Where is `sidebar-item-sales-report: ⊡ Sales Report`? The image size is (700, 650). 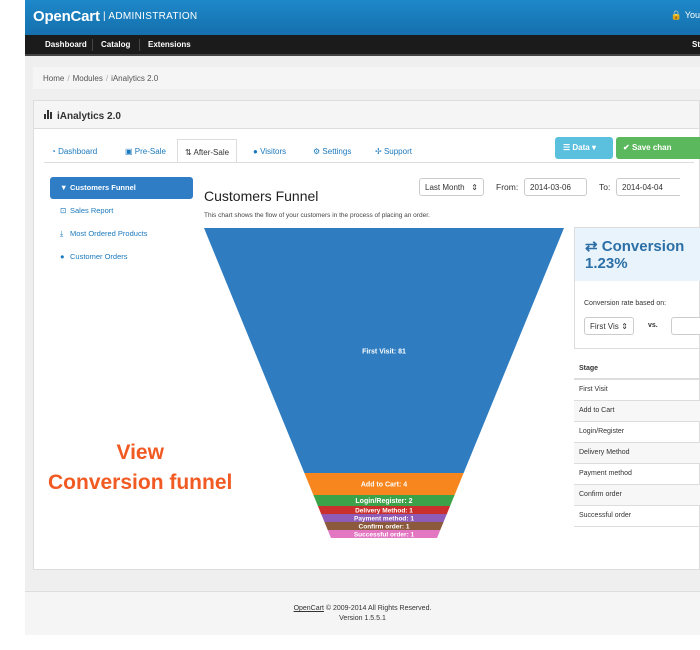
sidebar-item-sales-report: ⊡ Sales Report is located at coordinates (121, 211).